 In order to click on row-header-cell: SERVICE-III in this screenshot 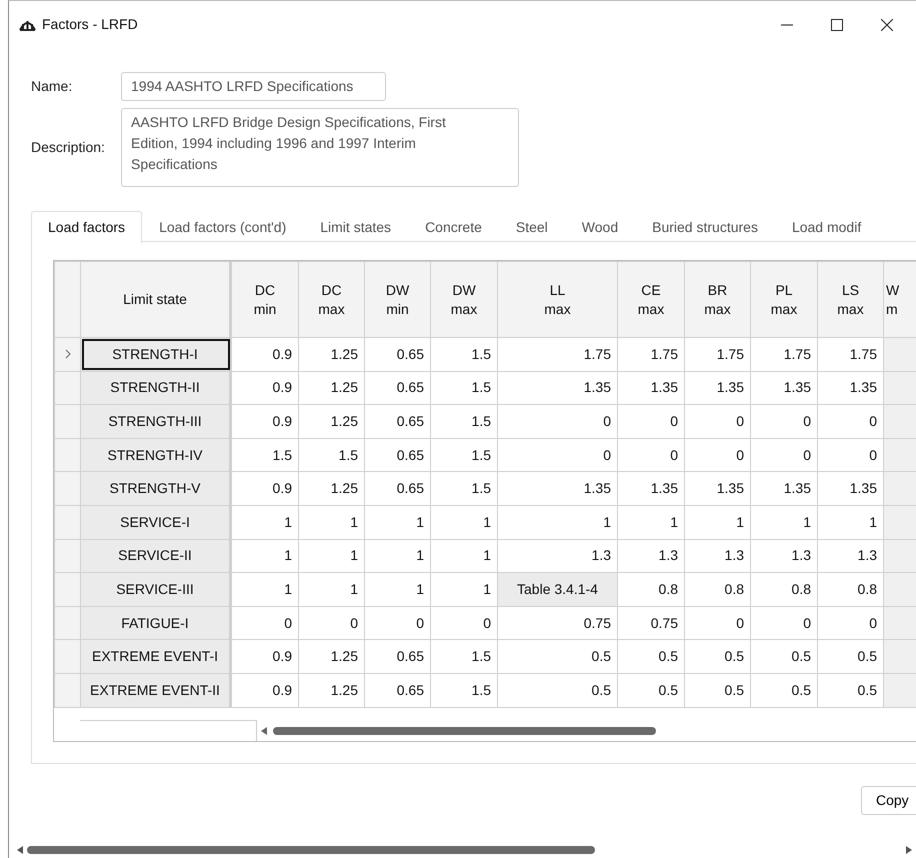, I will do `click(155, 589)`.